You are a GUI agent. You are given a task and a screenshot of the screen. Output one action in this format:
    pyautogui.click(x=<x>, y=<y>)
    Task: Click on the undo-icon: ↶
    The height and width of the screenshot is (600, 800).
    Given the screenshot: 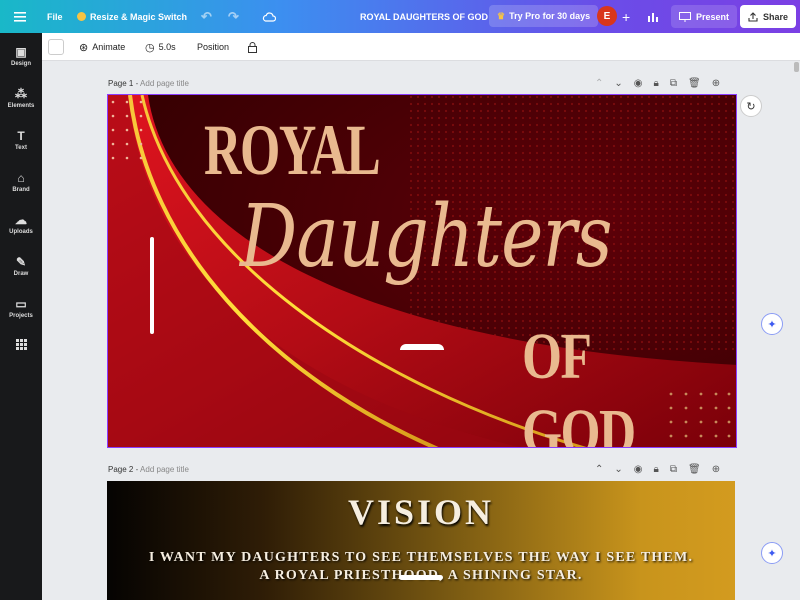 What is the action you would take?
    pyautogui.click(x=206, y=16)
    